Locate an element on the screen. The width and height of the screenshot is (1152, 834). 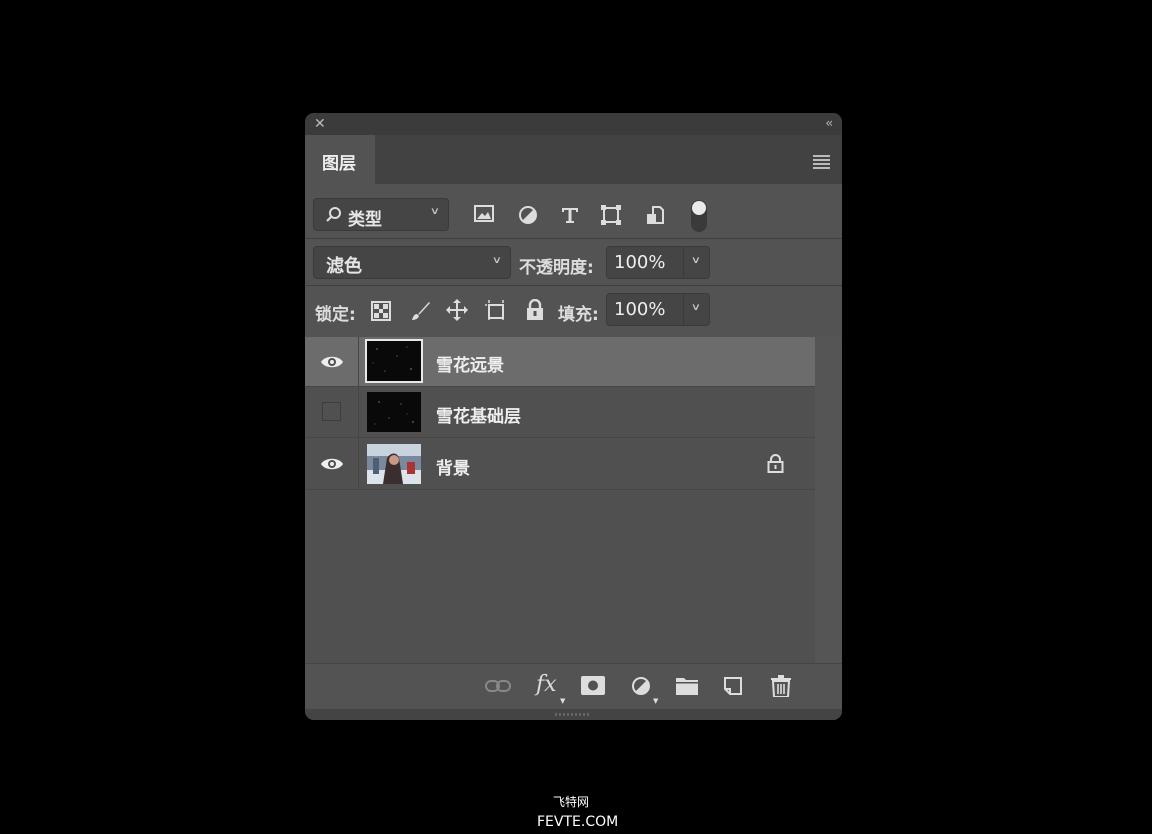
lock-artboard-icon is located at coordinates (496, 311).